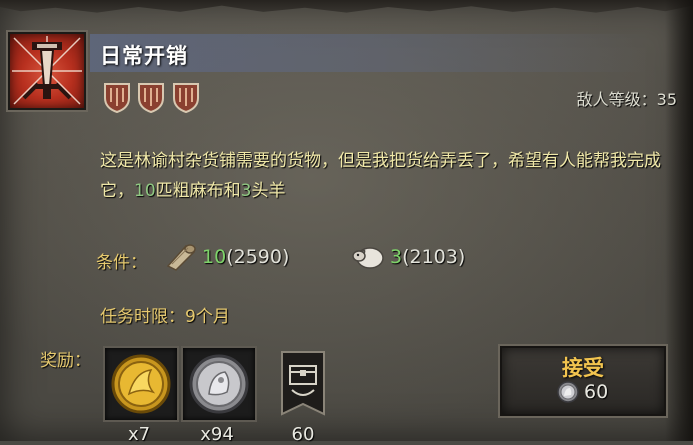 This screenshot has height=445, width=693. Describe the element at coordinates (434, 257) in the screenshot. I see `condition-owned: (2103)` at that location.